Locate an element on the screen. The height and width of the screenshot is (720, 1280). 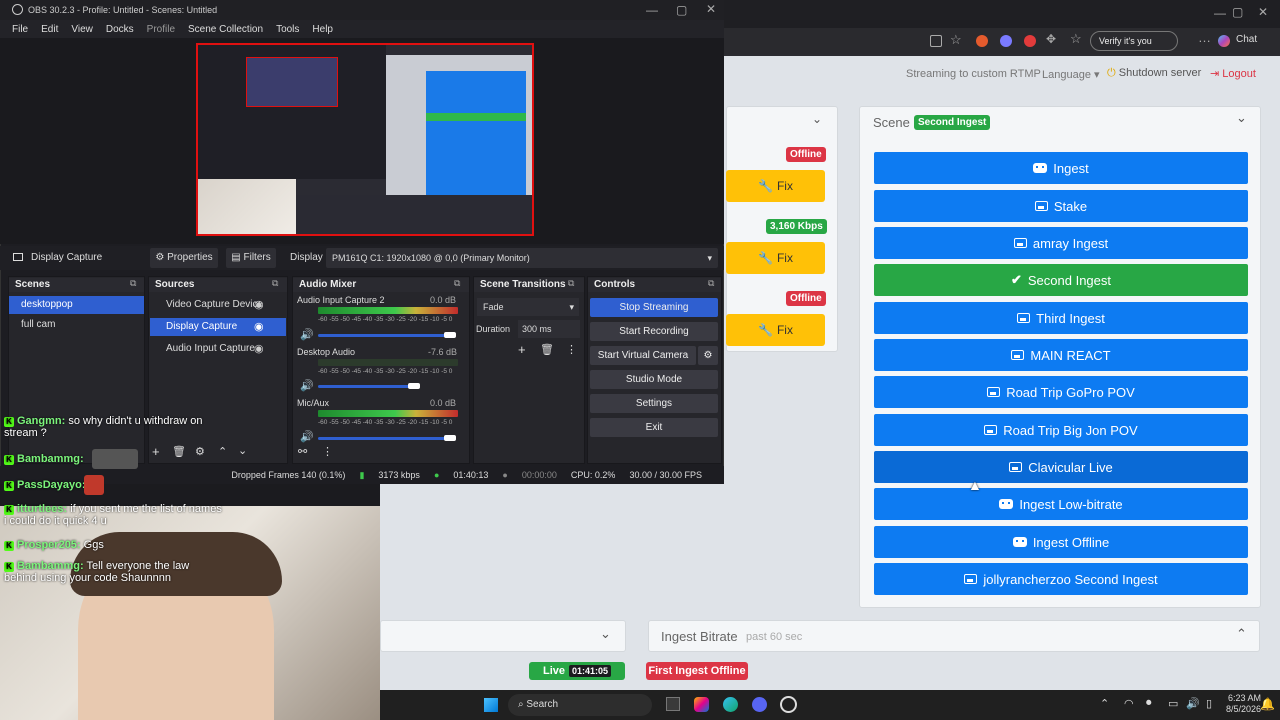
reader-icon is located at coordinates (936, 41).